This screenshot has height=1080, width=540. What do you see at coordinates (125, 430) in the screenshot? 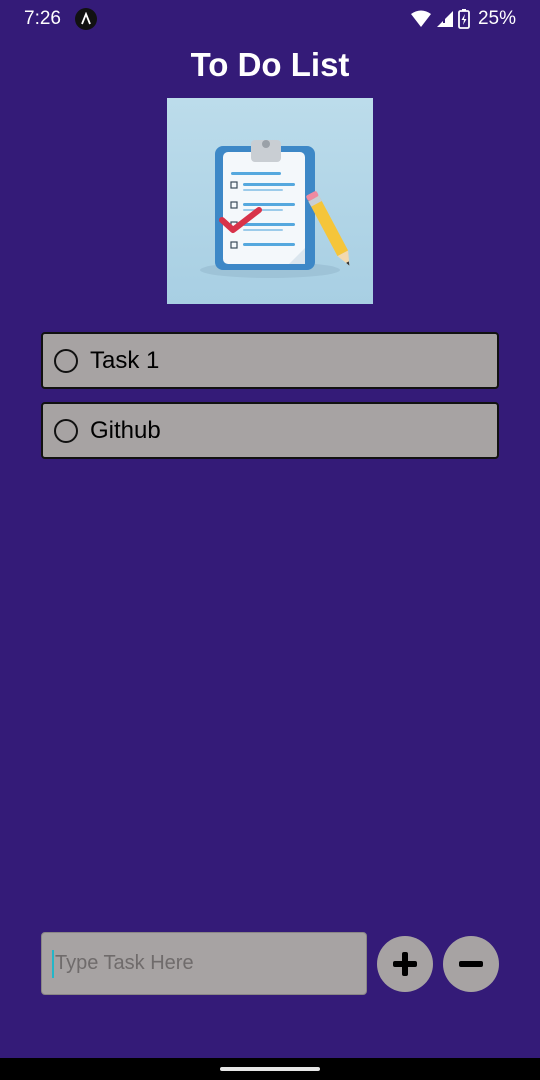
I see `task-label: Github` at bounding box center [125, 430].